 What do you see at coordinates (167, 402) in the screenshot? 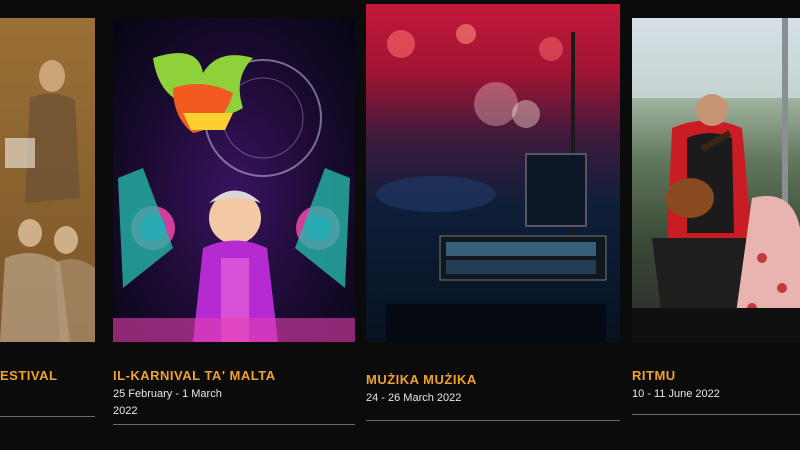
I see `event-date: 25 February - 1 March 2022` at bounding box center [167, 402].